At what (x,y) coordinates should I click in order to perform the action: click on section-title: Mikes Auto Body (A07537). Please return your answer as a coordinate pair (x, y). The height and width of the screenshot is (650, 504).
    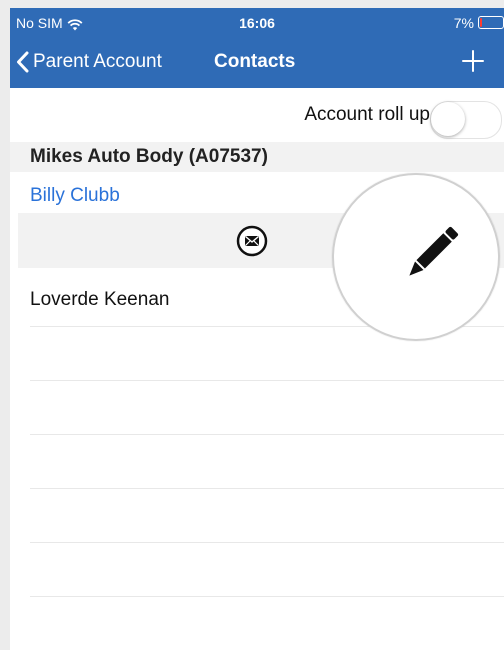
    Looking at the image, I should click on (149, 156).